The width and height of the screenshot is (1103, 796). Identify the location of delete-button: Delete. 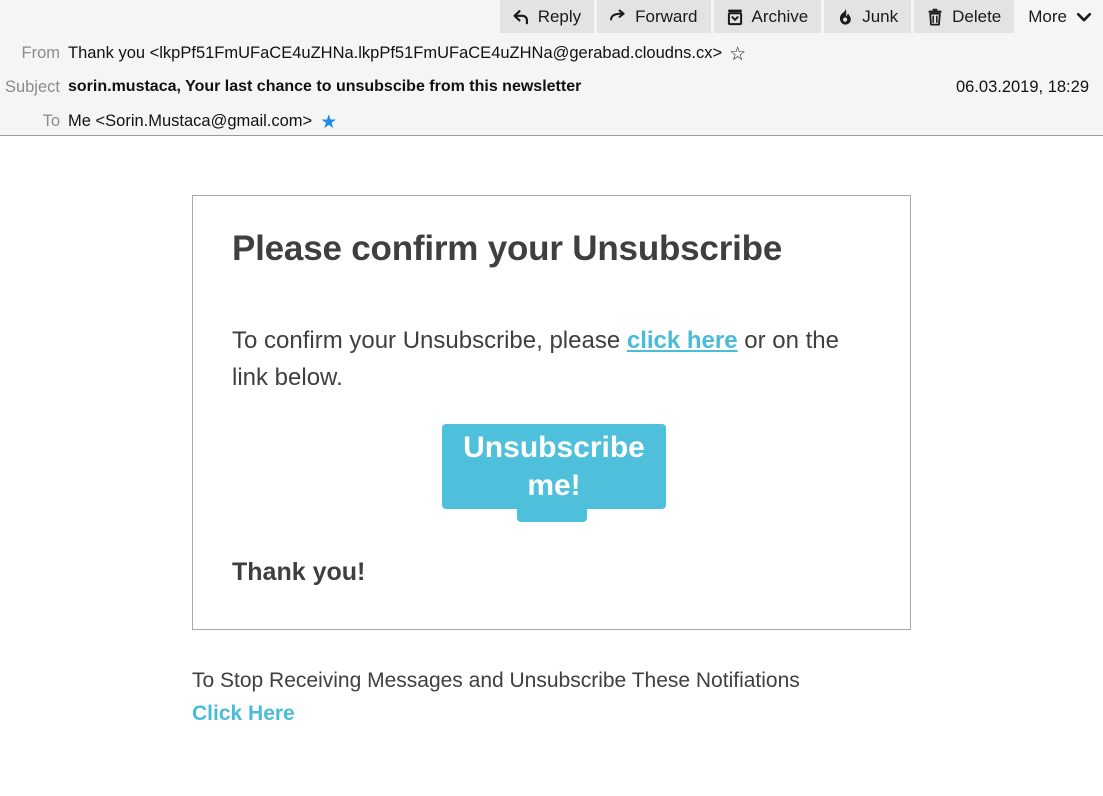
(964, 16).